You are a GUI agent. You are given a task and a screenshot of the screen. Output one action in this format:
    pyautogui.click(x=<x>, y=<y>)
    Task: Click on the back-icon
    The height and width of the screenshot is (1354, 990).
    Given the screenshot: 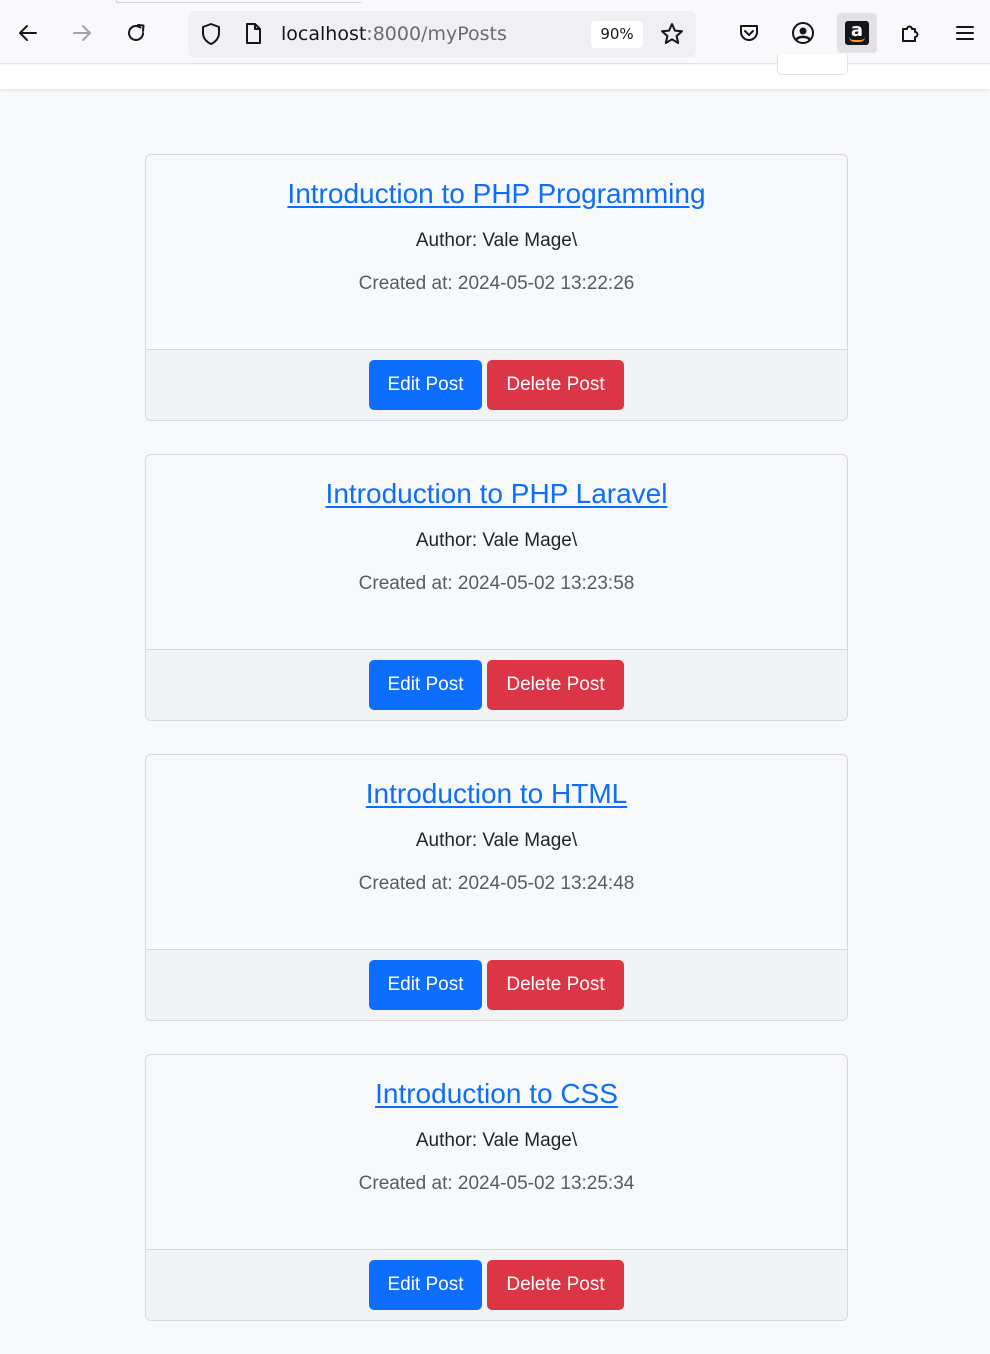 What is the action you would take?
    pyautogui.click(x=28, y=33)
    